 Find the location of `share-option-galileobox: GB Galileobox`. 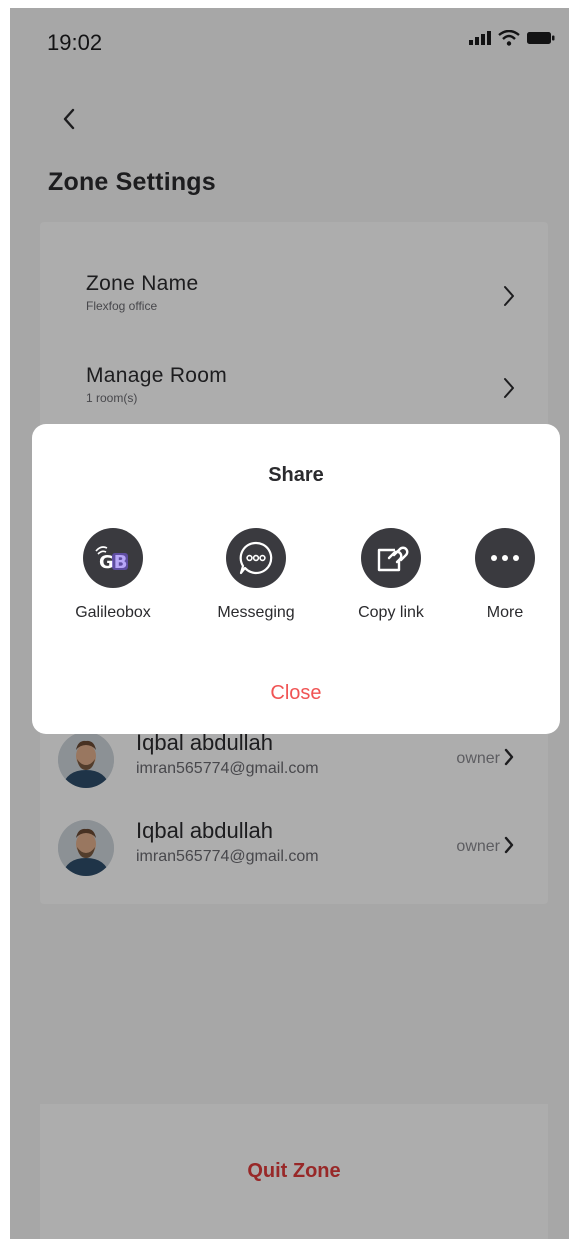

share-option-galileobox: GB Galileobox is located at coordinates (113, 575).